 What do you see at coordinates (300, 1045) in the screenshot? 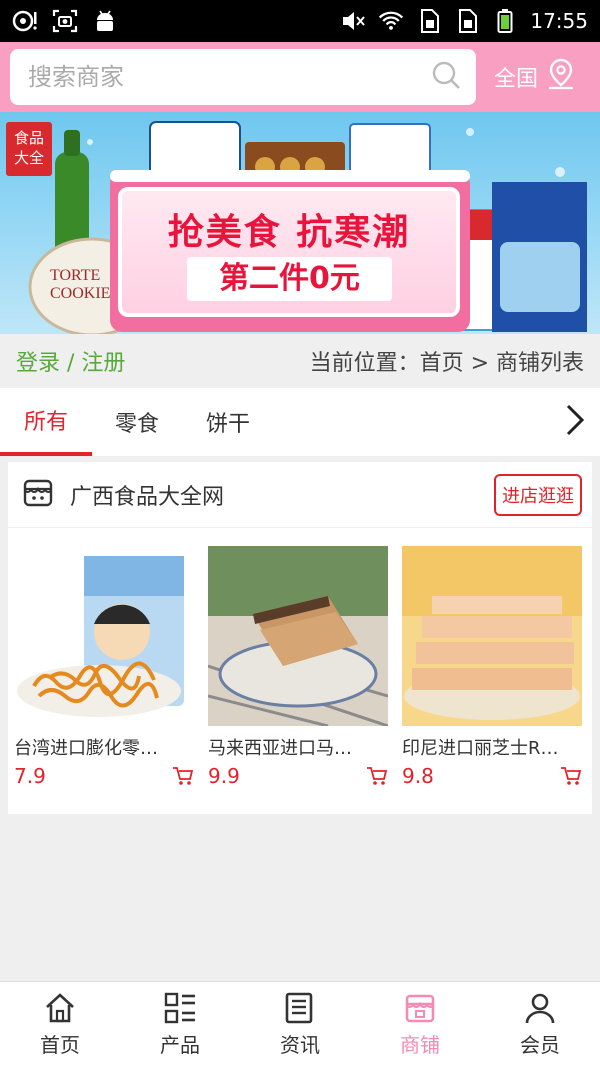
I see `nav-label: 资讯` at bounding box center [300, 1045].